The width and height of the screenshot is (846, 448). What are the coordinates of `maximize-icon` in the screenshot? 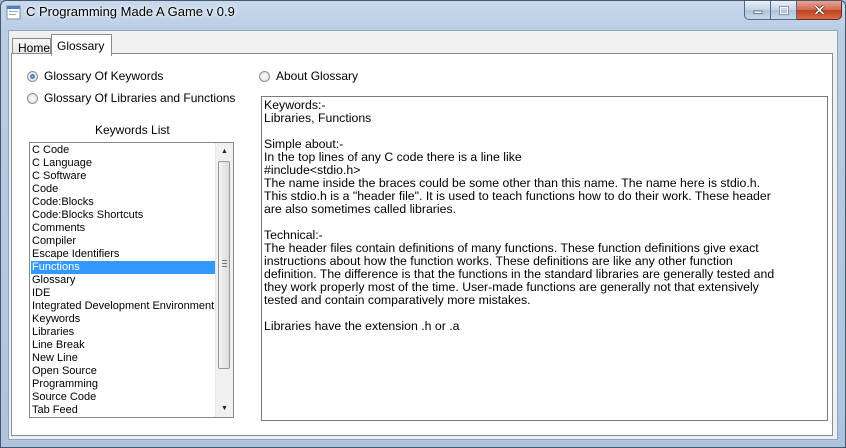 It's located at (783, 10).